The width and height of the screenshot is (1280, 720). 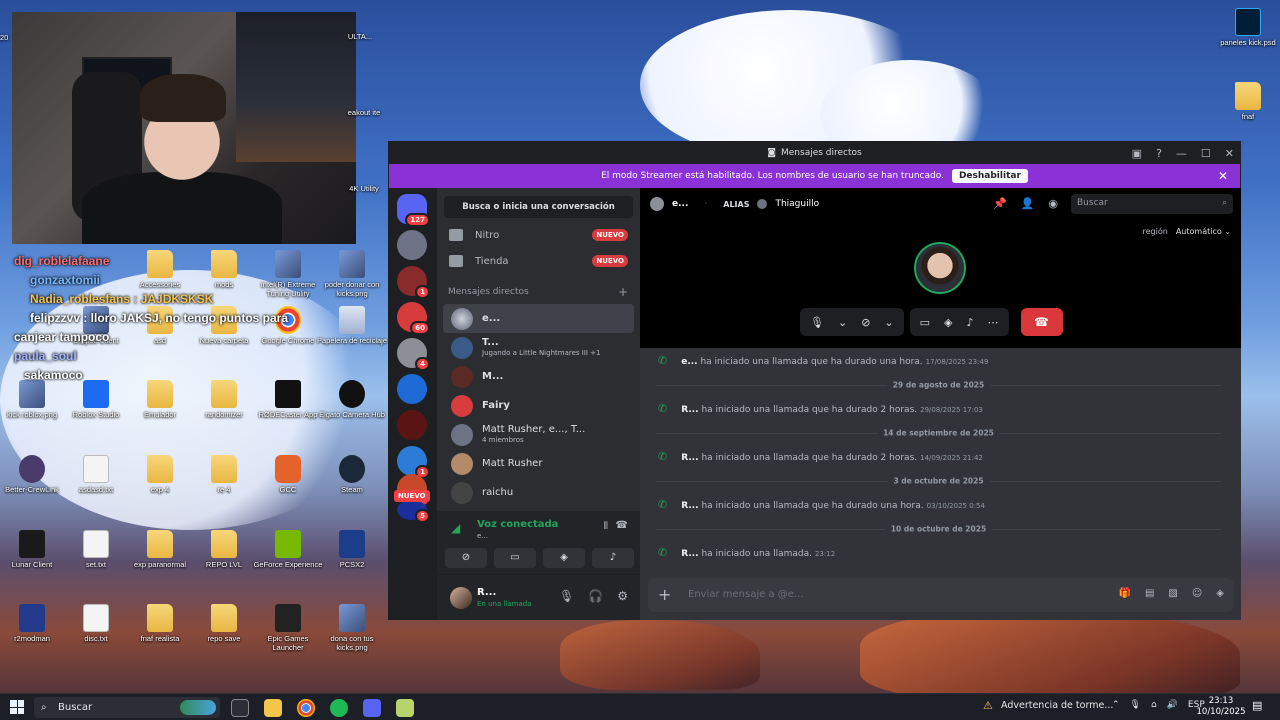 I want to click on clock: 23:13 10/10/2025, so click(x=1221, y=707).